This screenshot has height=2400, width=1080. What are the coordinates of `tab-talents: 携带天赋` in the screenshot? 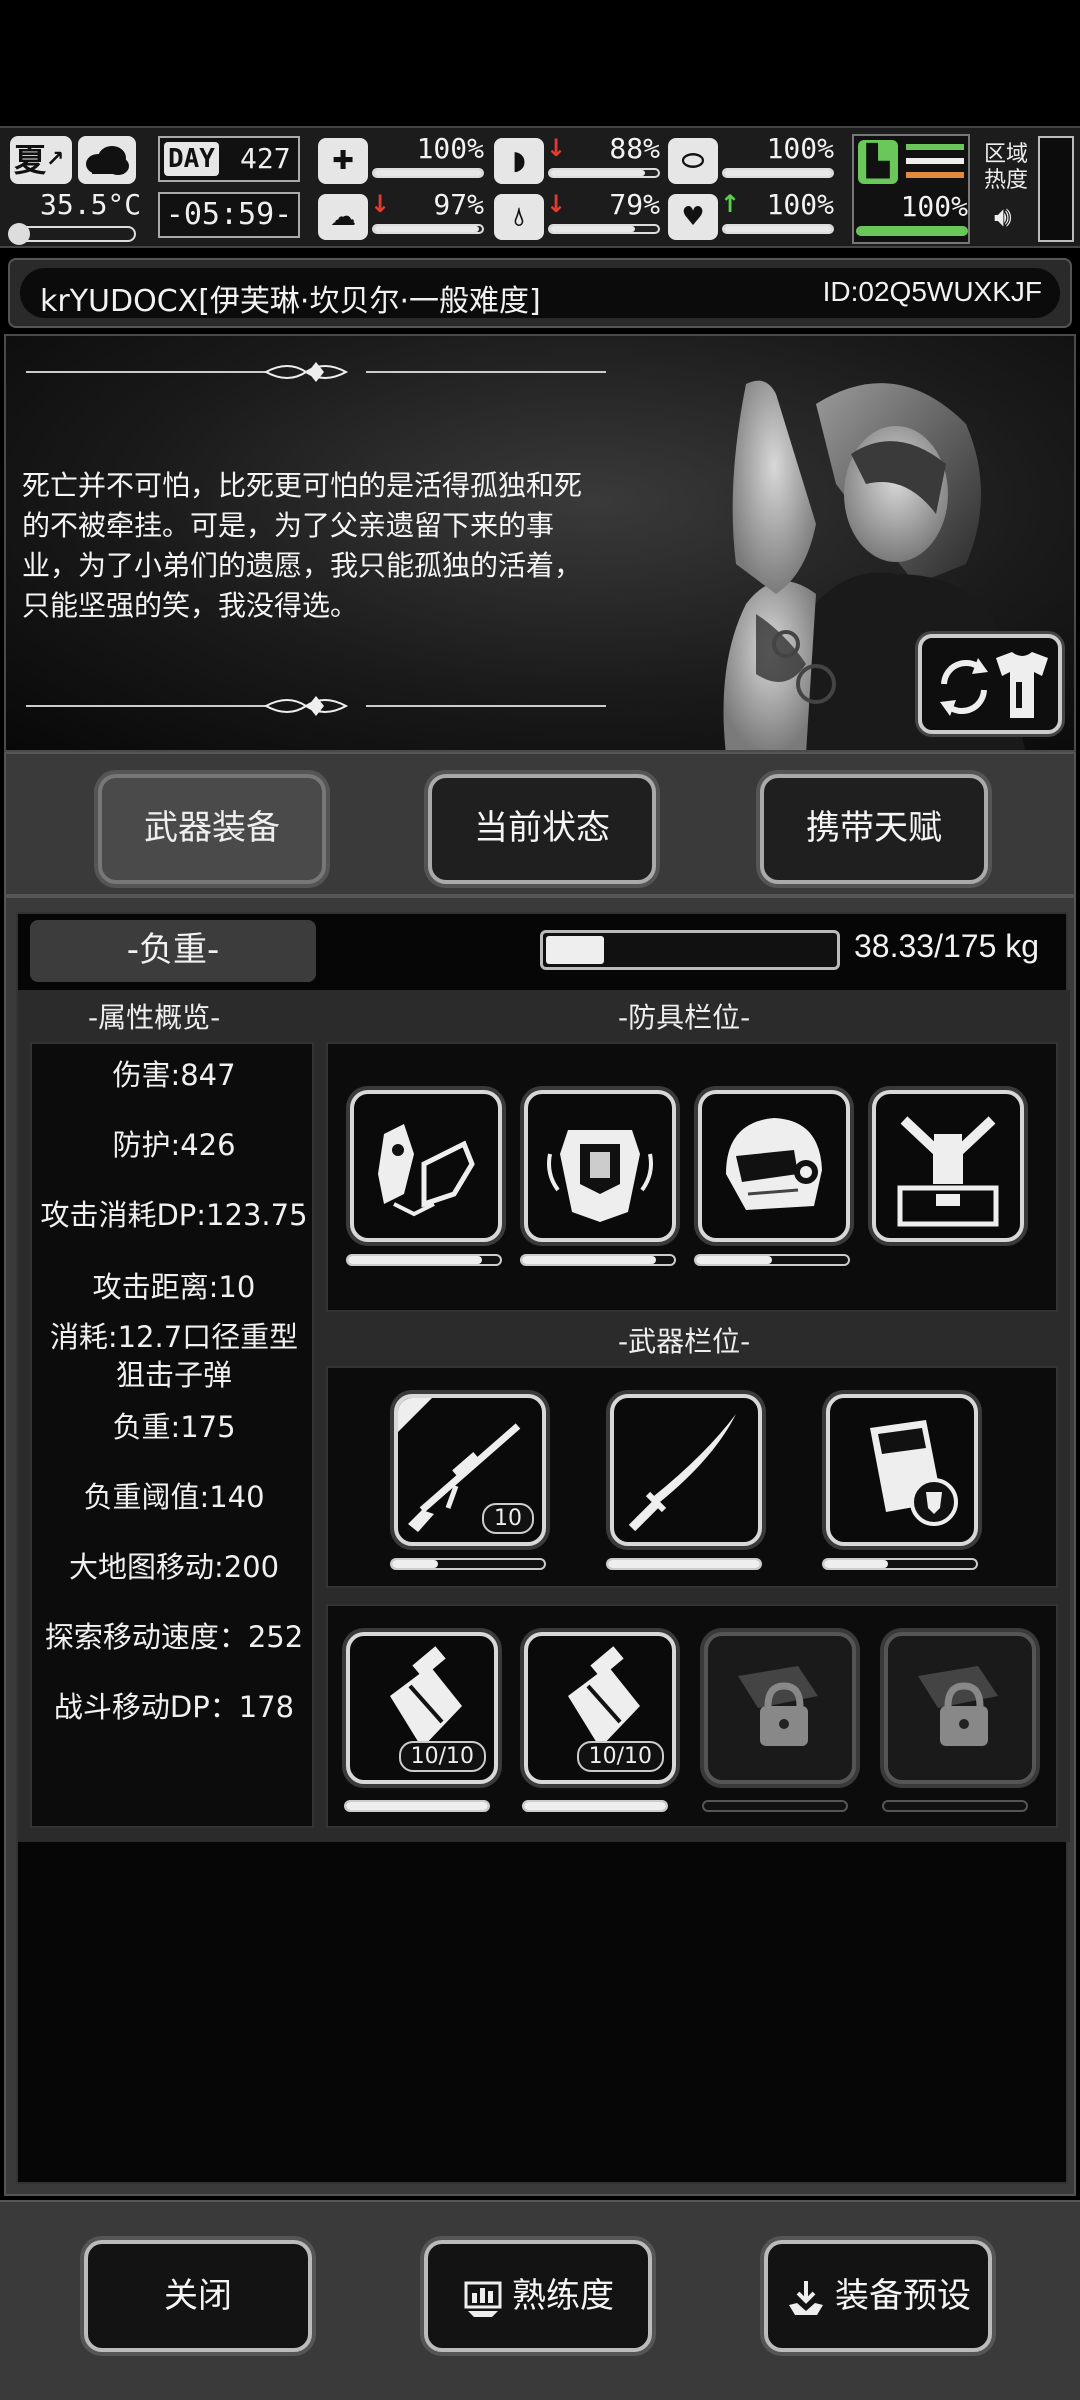 It's located at (874, 829).